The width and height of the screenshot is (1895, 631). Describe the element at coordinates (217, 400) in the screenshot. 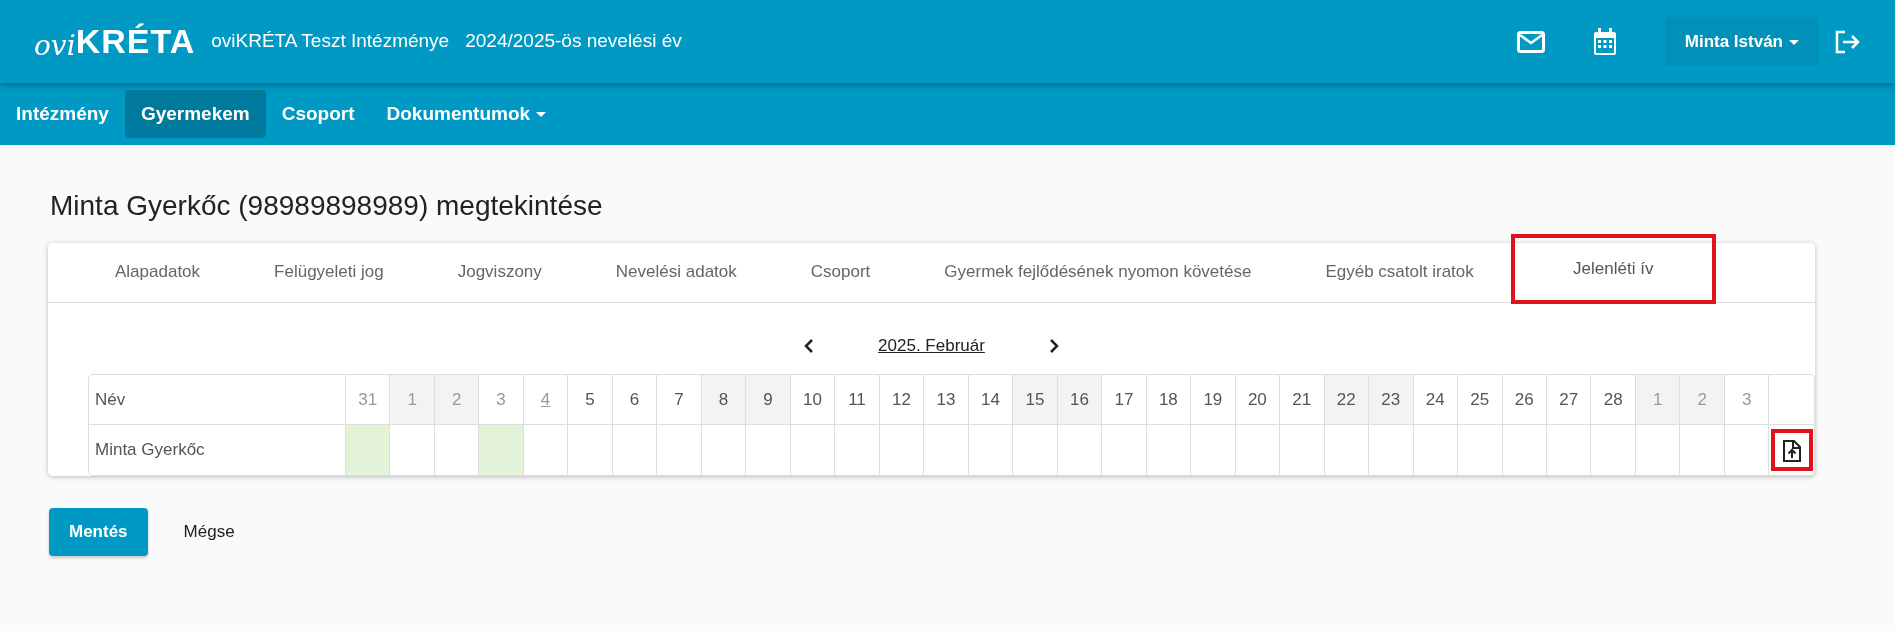

I see `table-header-cell: Név` at that location.